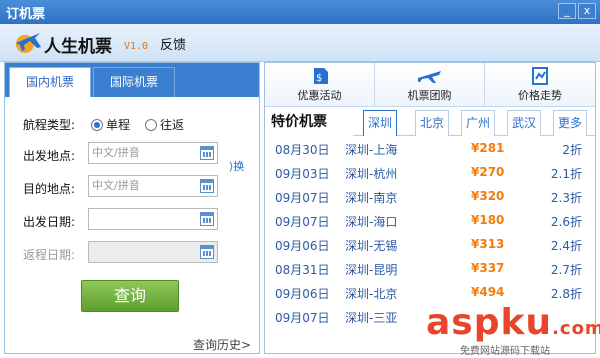 This screenshot has width=600, height=358. I want to click on group-buy-button: 机票团购, so click(430, 85).